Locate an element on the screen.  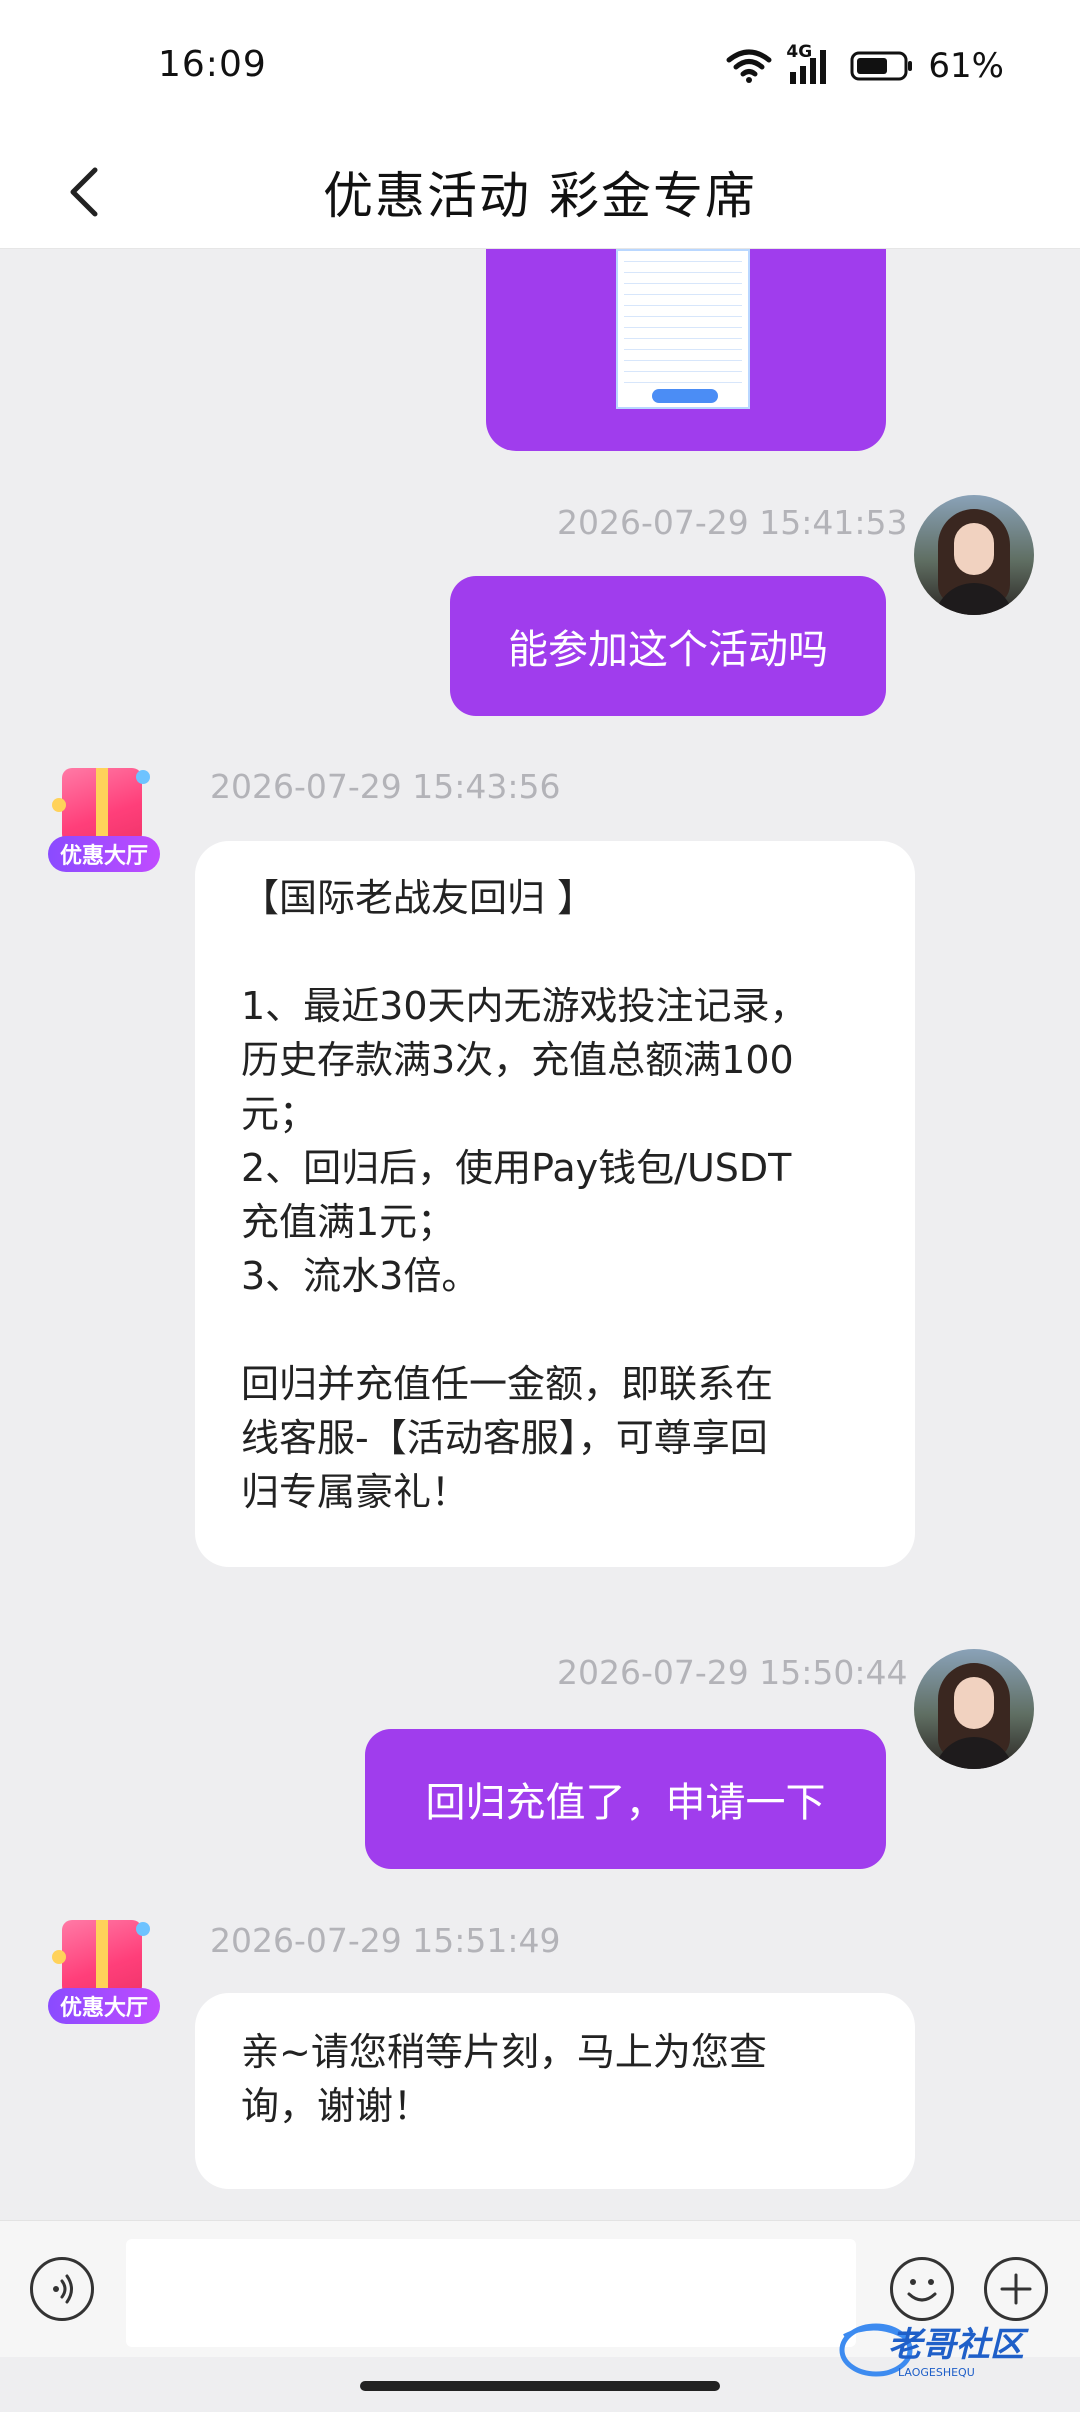
site-watermark-logo: 老哥社区 LAOGESHEQU is located at coordinates (954, 2348).